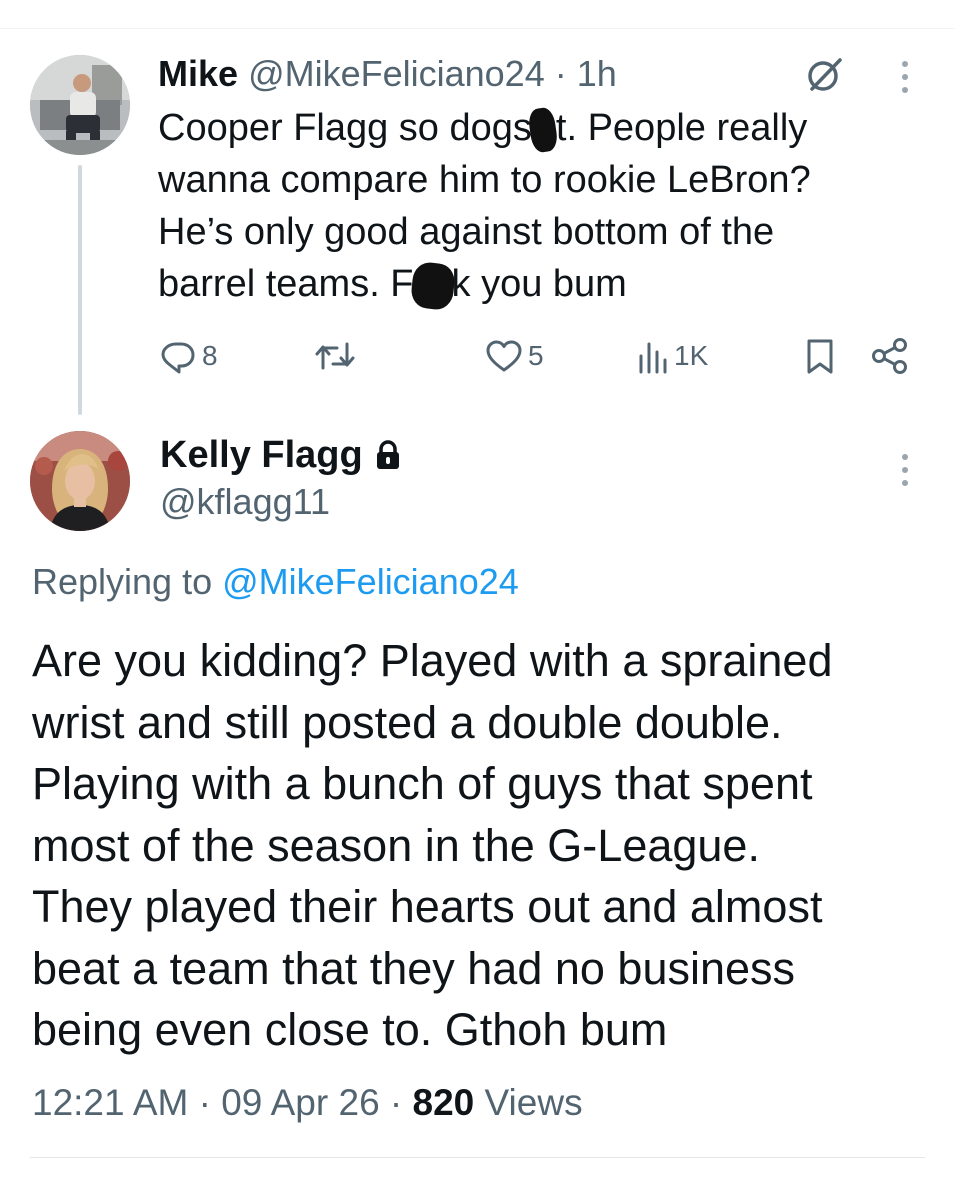 The width and height of the screenshot is (955, 1187). I want to click on share-button, so click(890, 356).